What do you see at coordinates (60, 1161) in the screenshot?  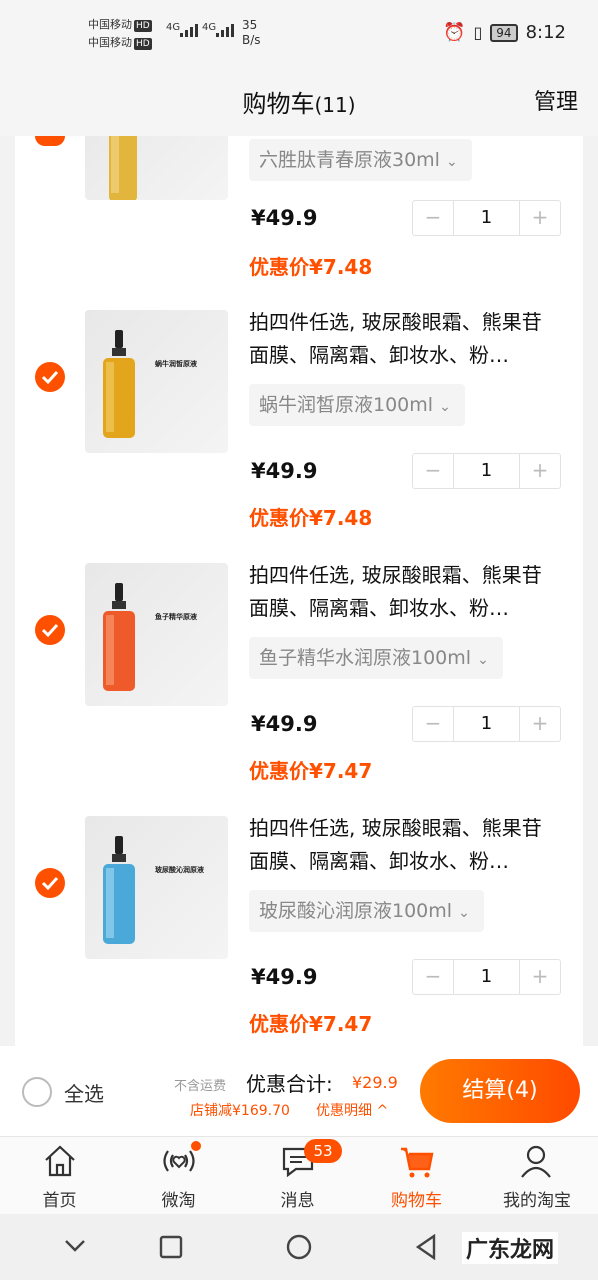 I see `home-icon` at bounding box center [60, 1161].